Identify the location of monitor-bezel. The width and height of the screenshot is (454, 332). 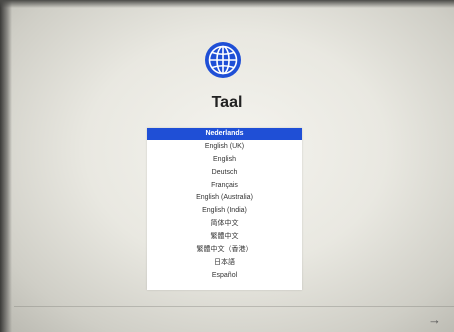
(6, 166).